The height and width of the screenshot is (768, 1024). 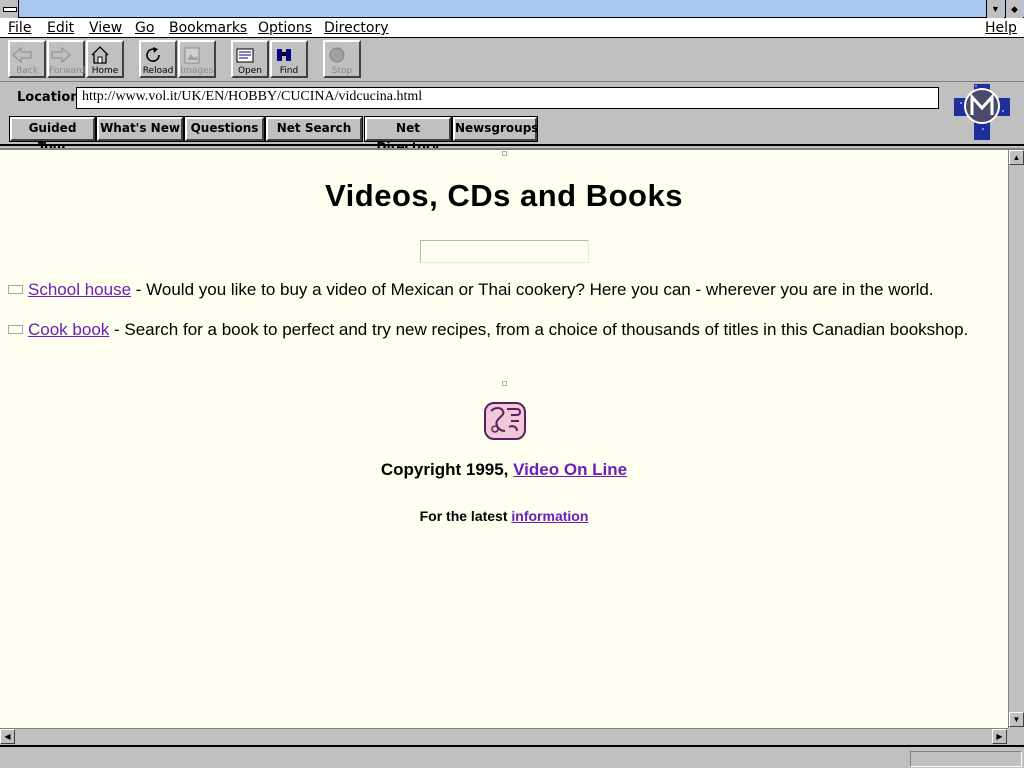 What do you see at coordinates (570, 469) in the screenshot?
I see `video-on-line-link: Video On Line` at bounding box center [570, 469].